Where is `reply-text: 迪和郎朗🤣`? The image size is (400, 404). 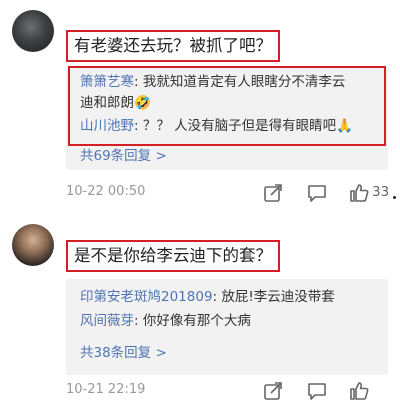 reply-text: 迪和郎朗🤣 is located at coordinates (115, 103).